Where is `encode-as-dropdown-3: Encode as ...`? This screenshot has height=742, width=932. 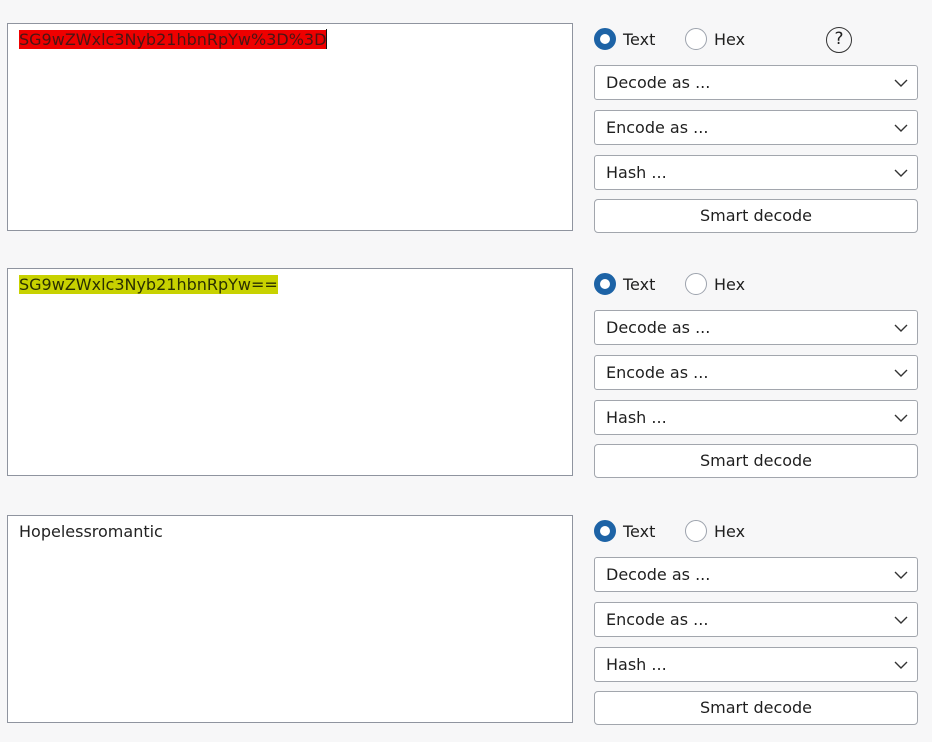 encode-as-dropdown-3: Encode as ... is located at coordinates (756, 619).